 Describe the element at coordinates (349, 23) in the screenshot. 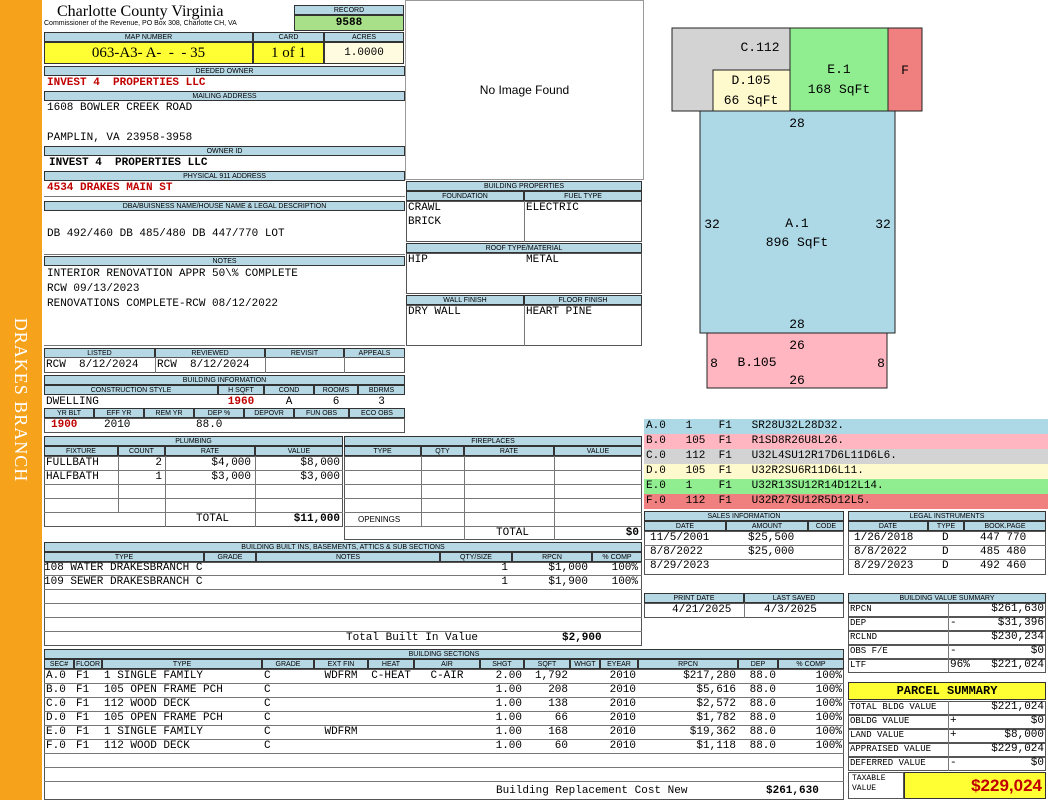

I see `record-value: 9588` at that location.